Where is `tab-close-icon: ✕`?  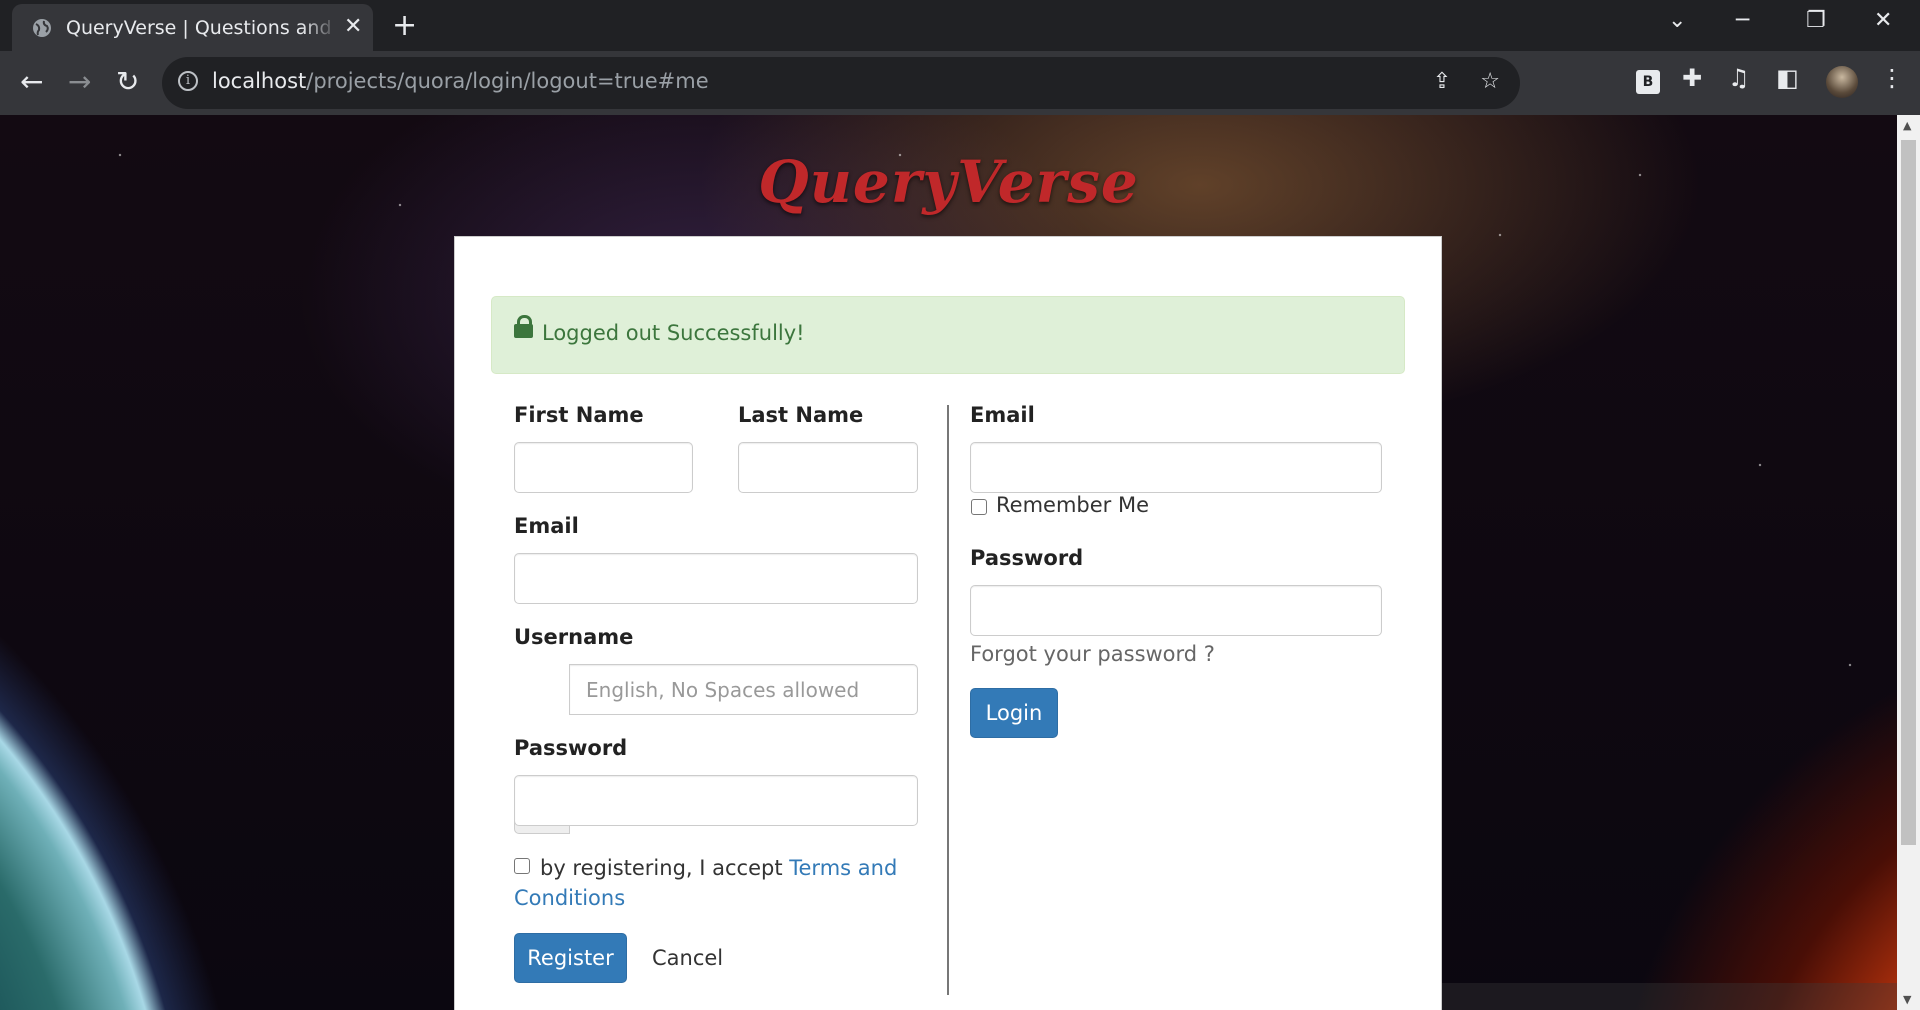 tab-close-icon: ✕ is located at coordinates (353, 26).